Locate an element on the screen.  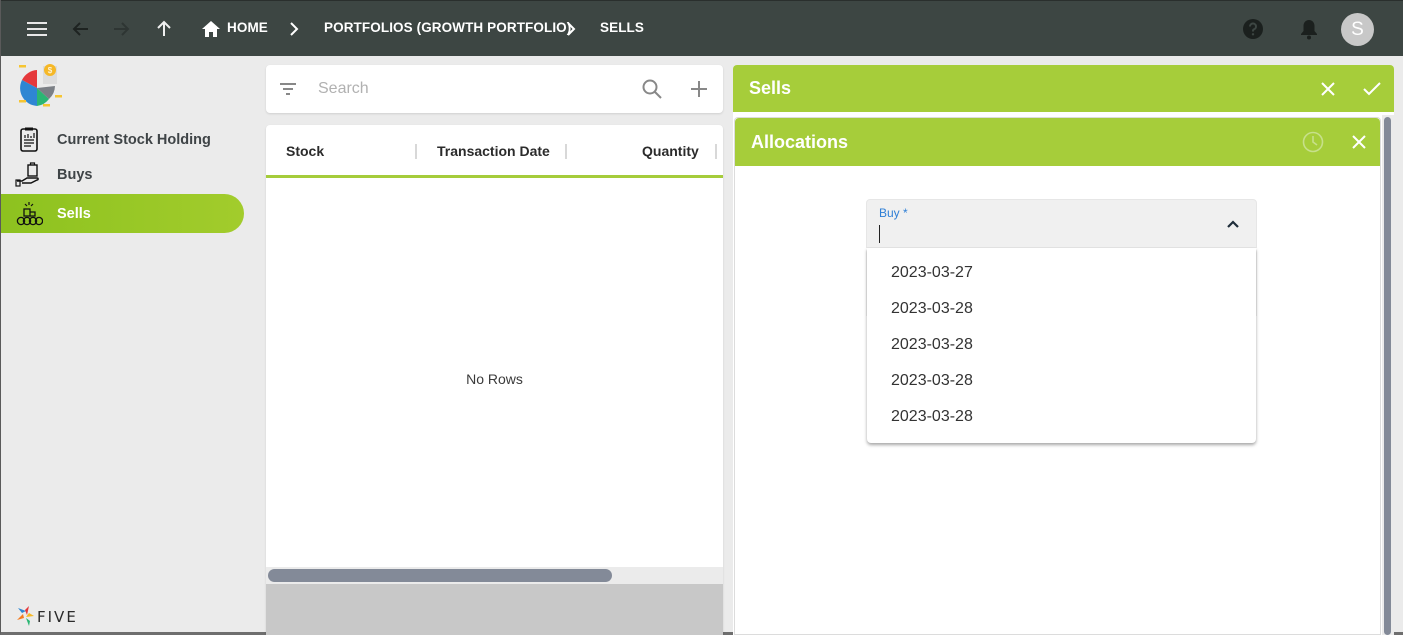
grid-footer is located at coordinates (494, 609).